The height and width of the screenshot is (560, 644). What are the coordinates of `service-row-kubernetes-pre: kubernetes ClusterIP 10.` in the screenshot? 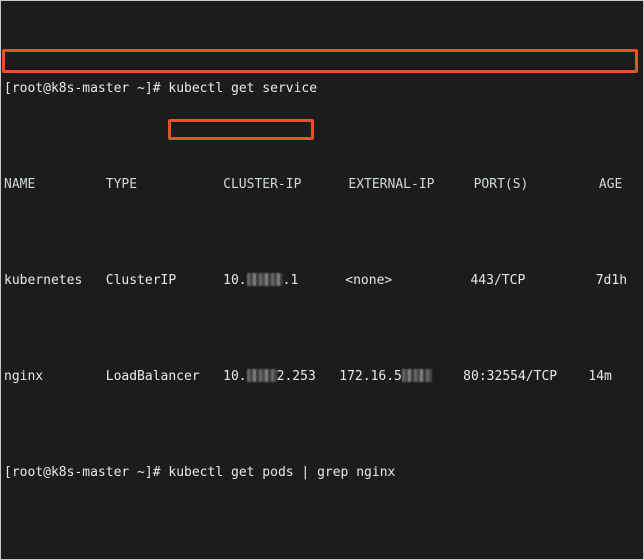 It's located at (125, 280).